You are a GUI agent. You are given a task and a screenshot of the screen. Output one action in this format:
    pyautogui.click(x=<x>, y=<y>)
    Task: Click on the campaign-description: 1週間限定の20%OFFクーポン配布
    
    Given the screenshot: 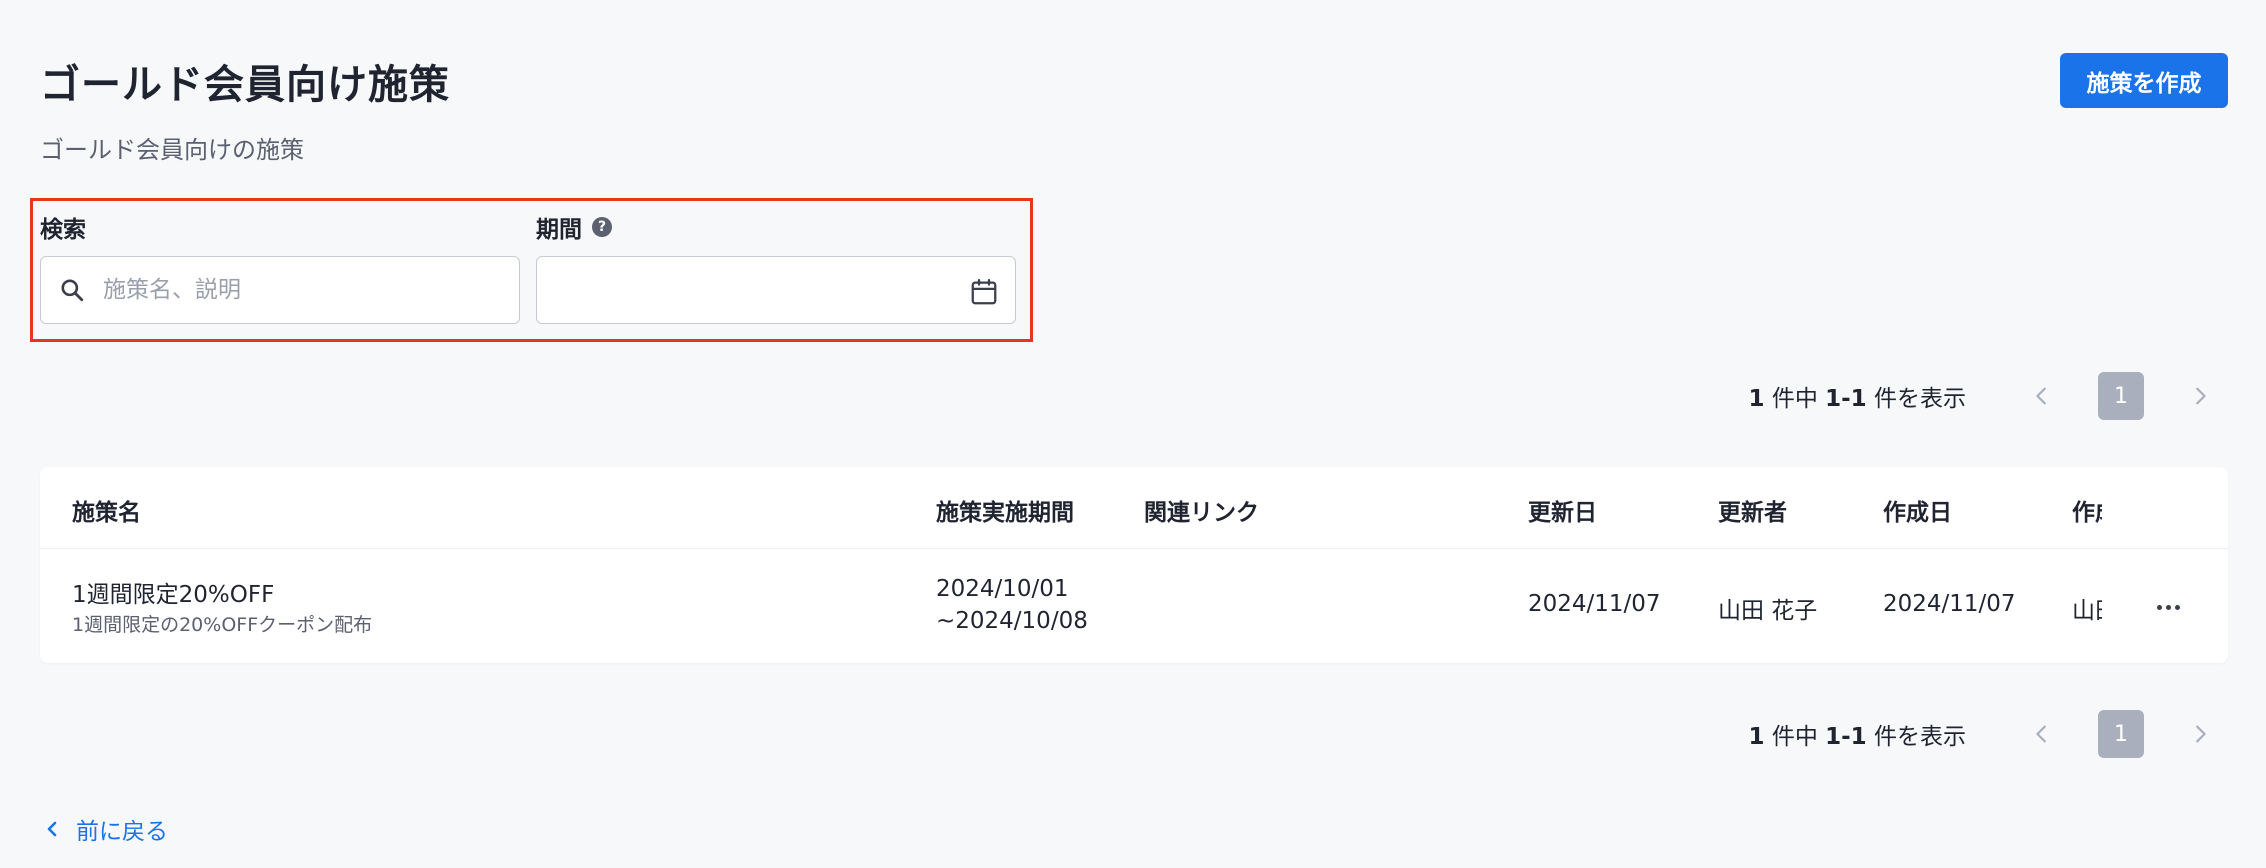 What is the action you would take?
    pyautogui.click(x=222, y=625)
    